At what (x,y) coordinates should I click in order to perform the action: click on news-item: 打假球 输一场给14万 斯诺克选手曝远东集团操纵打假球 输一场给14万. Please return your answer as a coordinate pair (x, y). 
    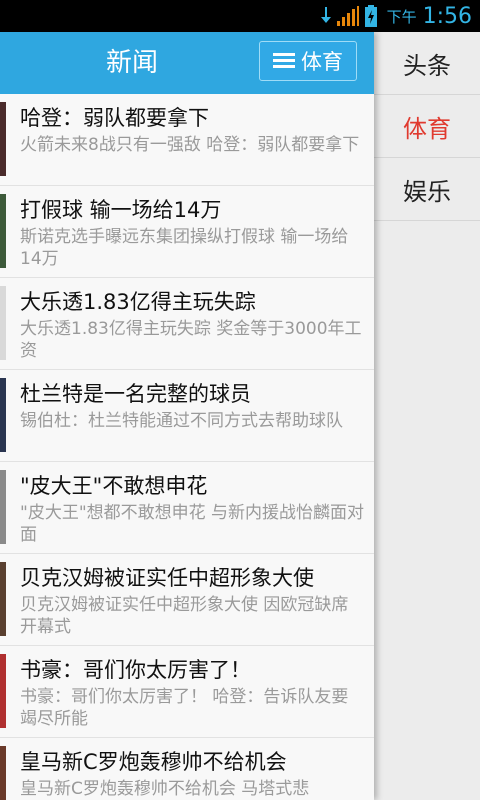
    Looking at the image, I should click on (187, 232).